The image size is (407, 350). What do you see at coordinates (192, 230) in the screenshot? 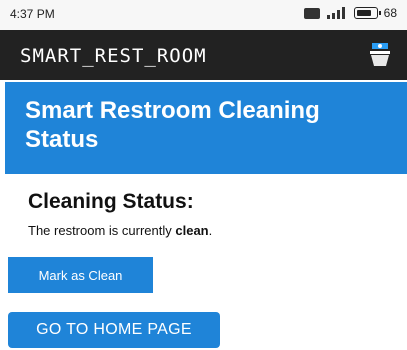
I see `status-value: clean` at bounding box center [192, 230].